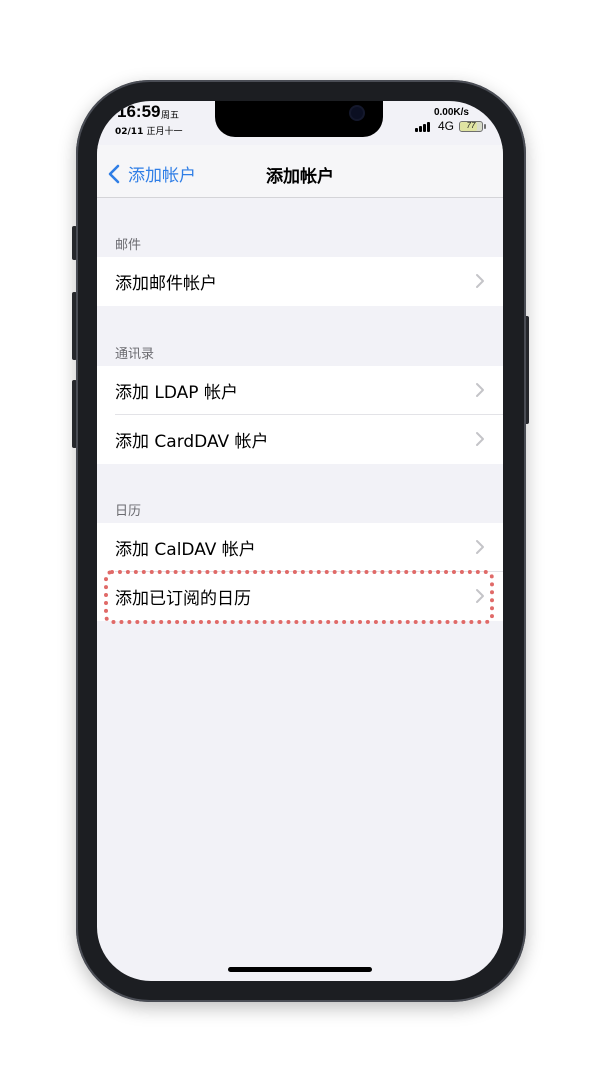 This screenshot has height=1067, width=600. I want to click on status-time: 16:59, so click(139, 111).